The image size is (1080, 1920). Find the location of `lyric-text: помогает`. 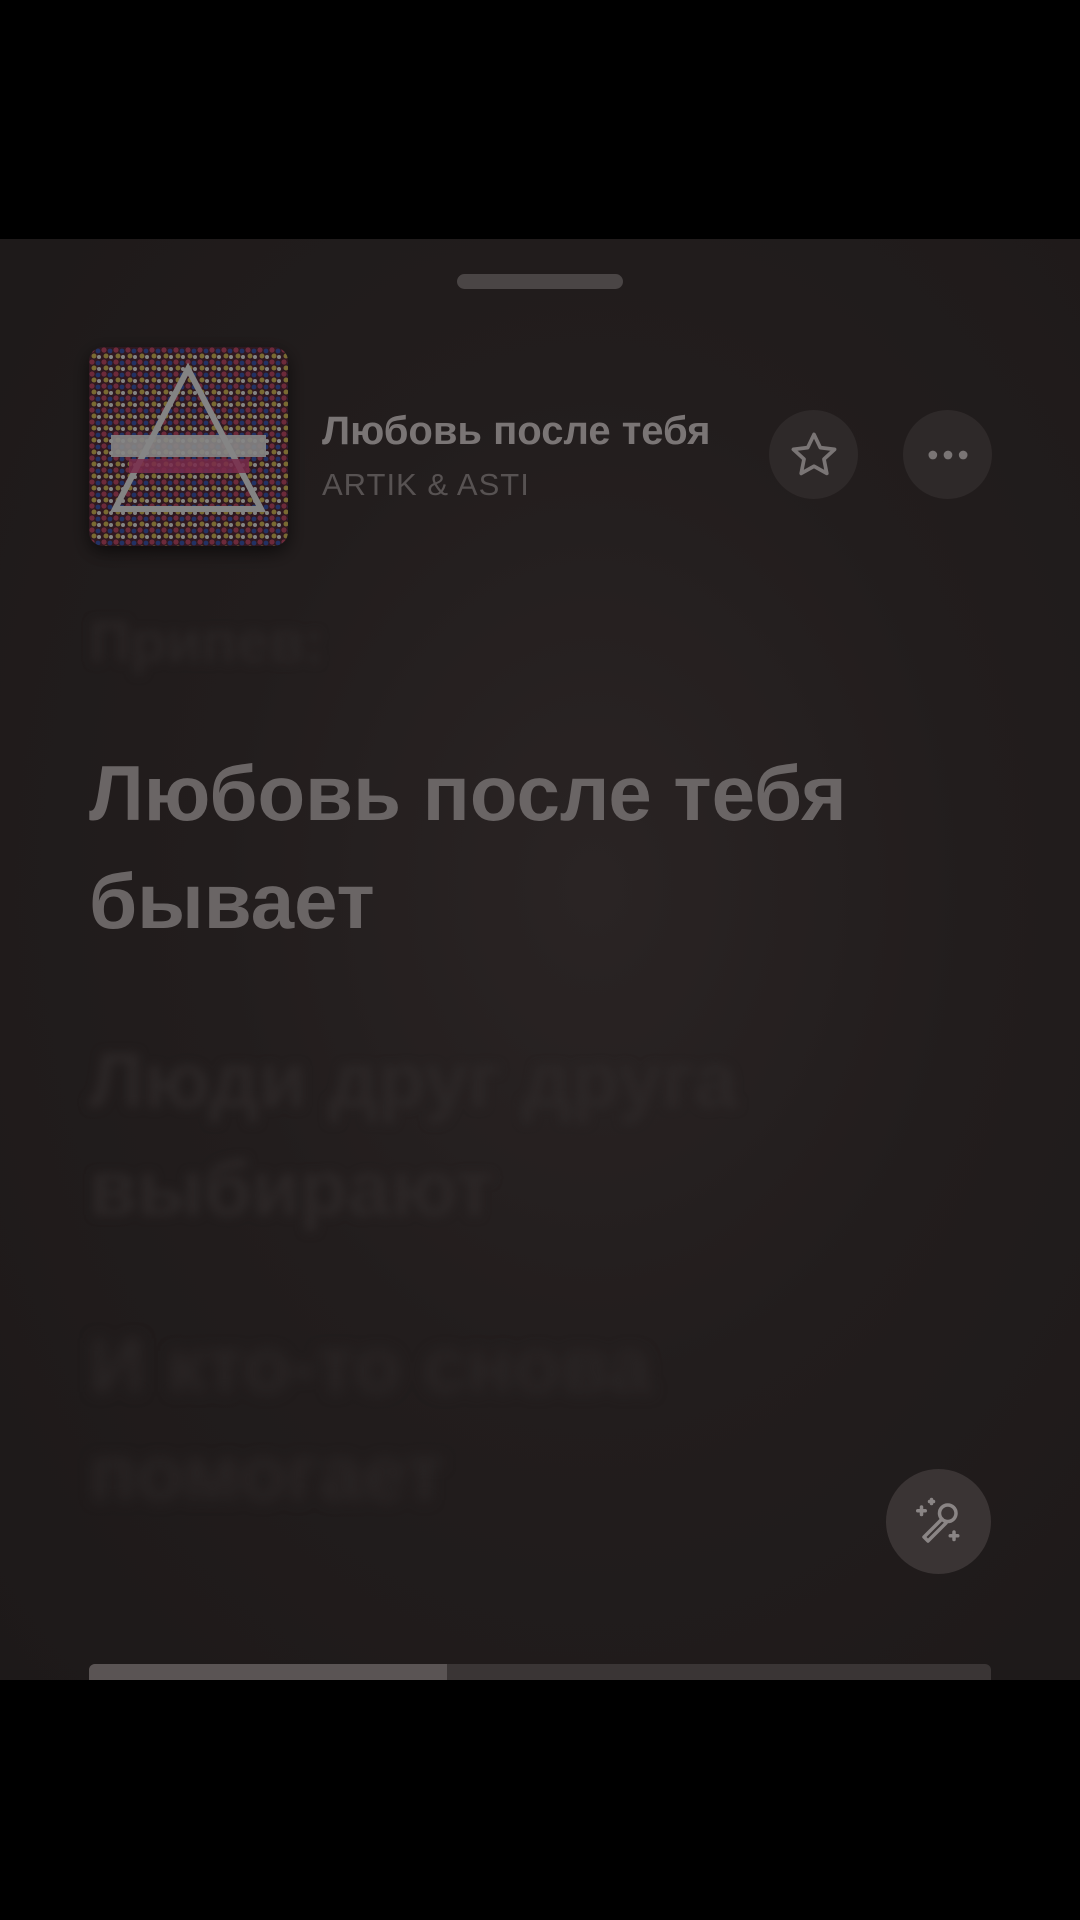

lyric-text: помогает is located at coordinates (266, 1473).